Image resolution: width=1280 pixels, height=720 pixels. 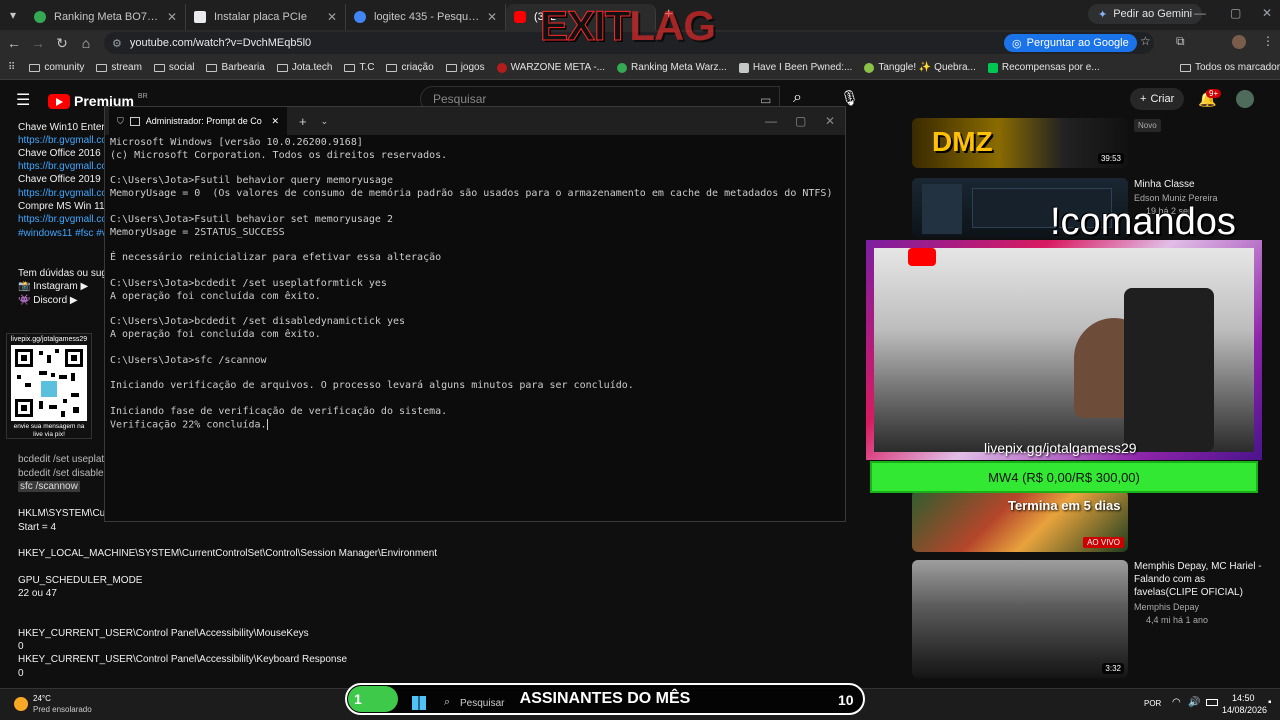 What do you see at coordinates (1270, 702) in the screenshot?
I see `notification-center-icon: ▪` at bounding box center [1270, 702].